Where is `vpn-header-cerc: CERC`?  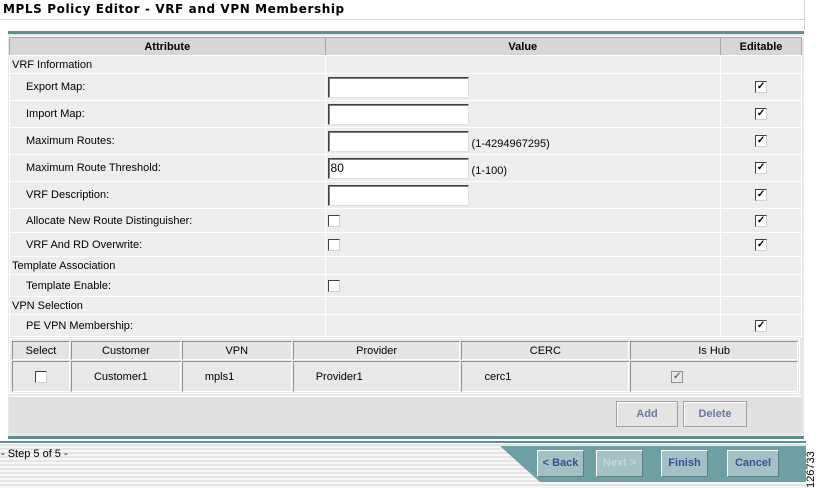
vpn-header-cerc: CERC is located at coordinates (545, 350).